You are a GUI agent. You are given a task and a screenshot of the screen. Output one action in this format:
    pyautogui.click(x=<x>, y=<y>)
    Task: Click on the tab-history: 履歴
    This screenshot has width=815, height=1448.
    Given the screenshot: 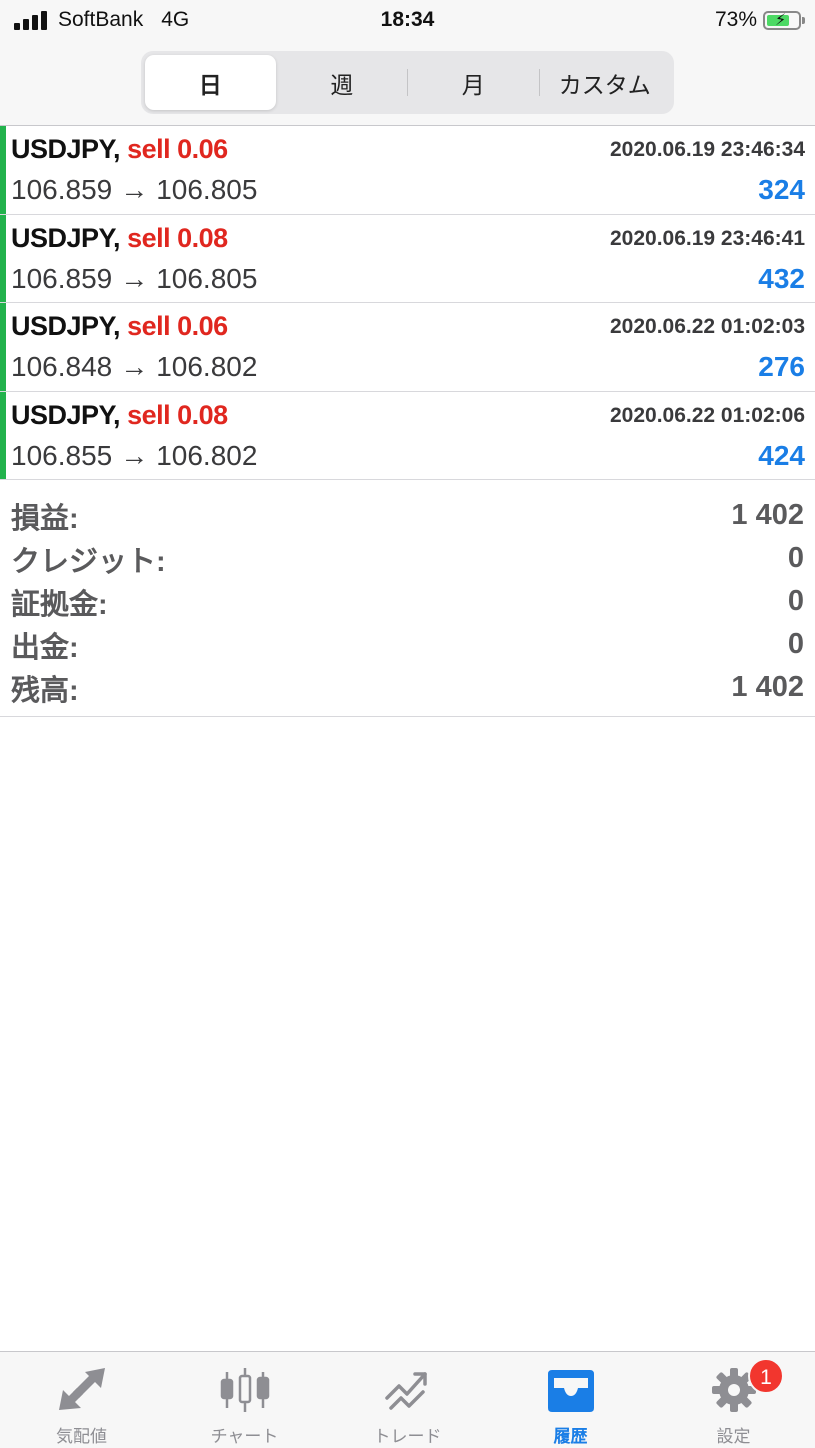 What is the action you would take?
    pyautogui.click(x=570, y=1400)
    